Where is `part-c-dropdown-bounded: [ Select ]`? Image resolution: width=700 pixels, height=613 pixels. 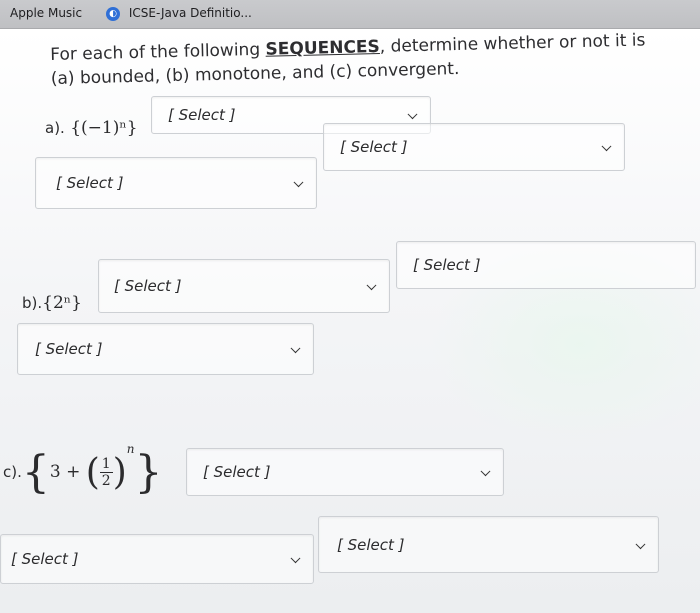
part-c-dropdown-bounded: [ Select ] is located at coordinates (345, 472).